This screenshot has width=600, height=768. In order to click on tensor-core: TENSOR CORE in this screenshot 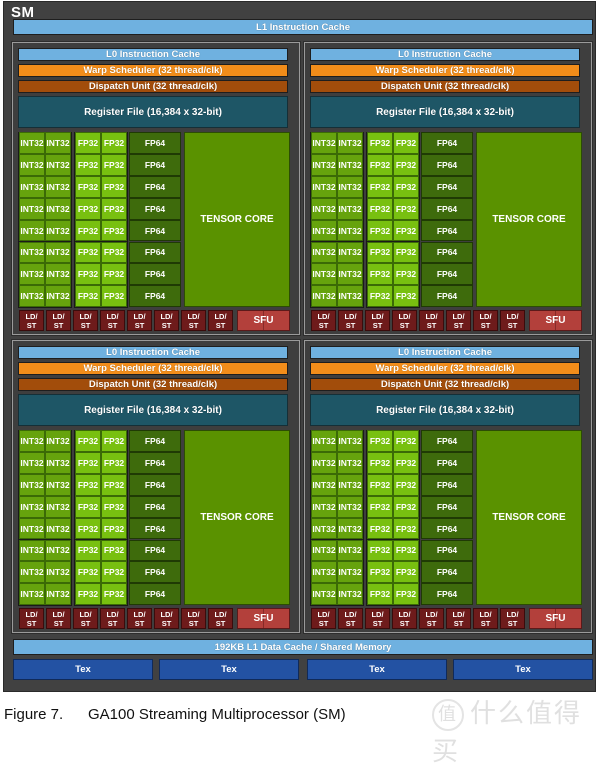, I will do `click(237, 220)`.